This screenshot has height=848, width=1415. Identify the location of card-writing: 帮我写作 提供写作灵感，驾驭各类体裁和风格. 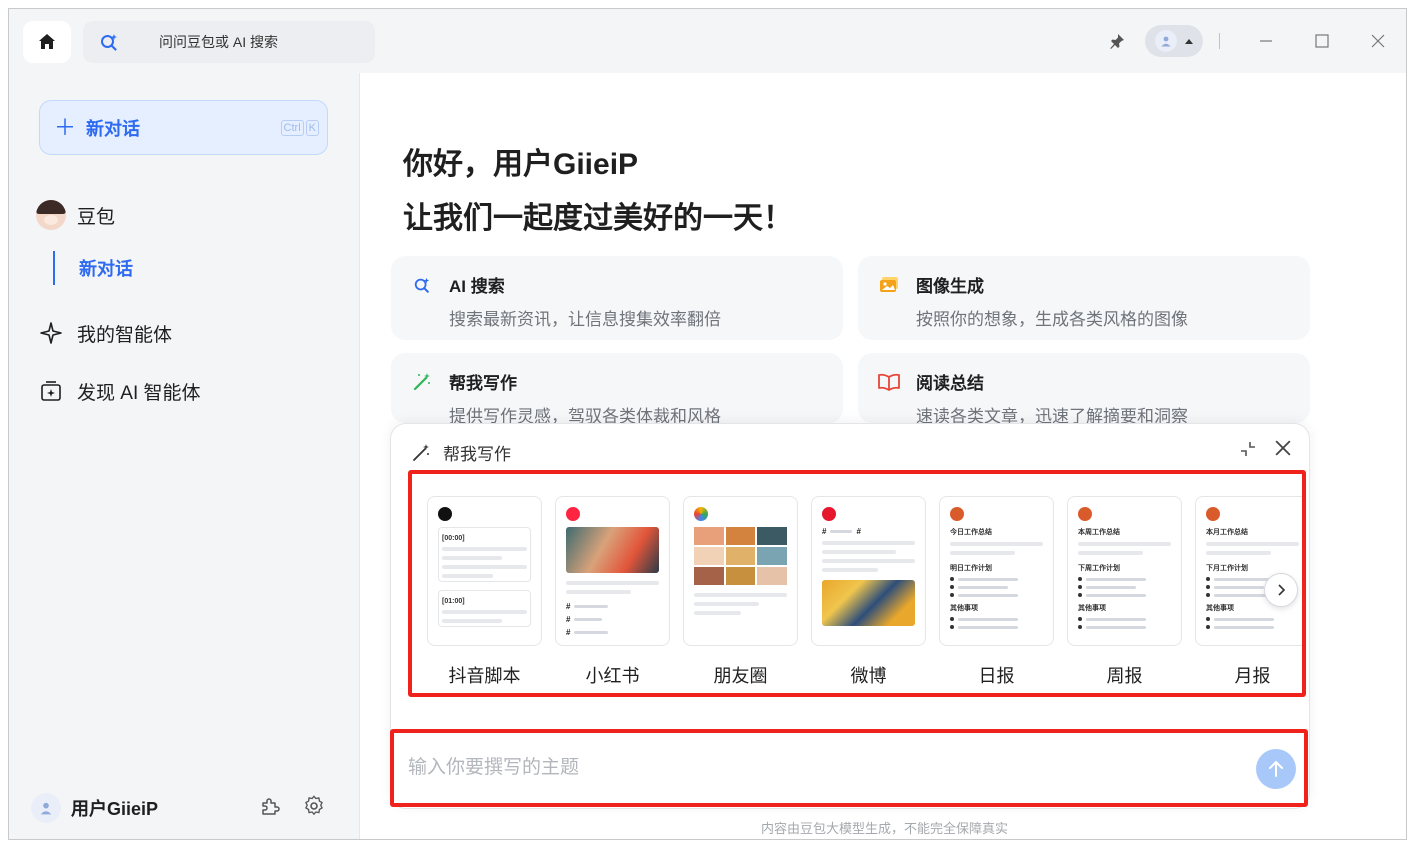
(617, 389).